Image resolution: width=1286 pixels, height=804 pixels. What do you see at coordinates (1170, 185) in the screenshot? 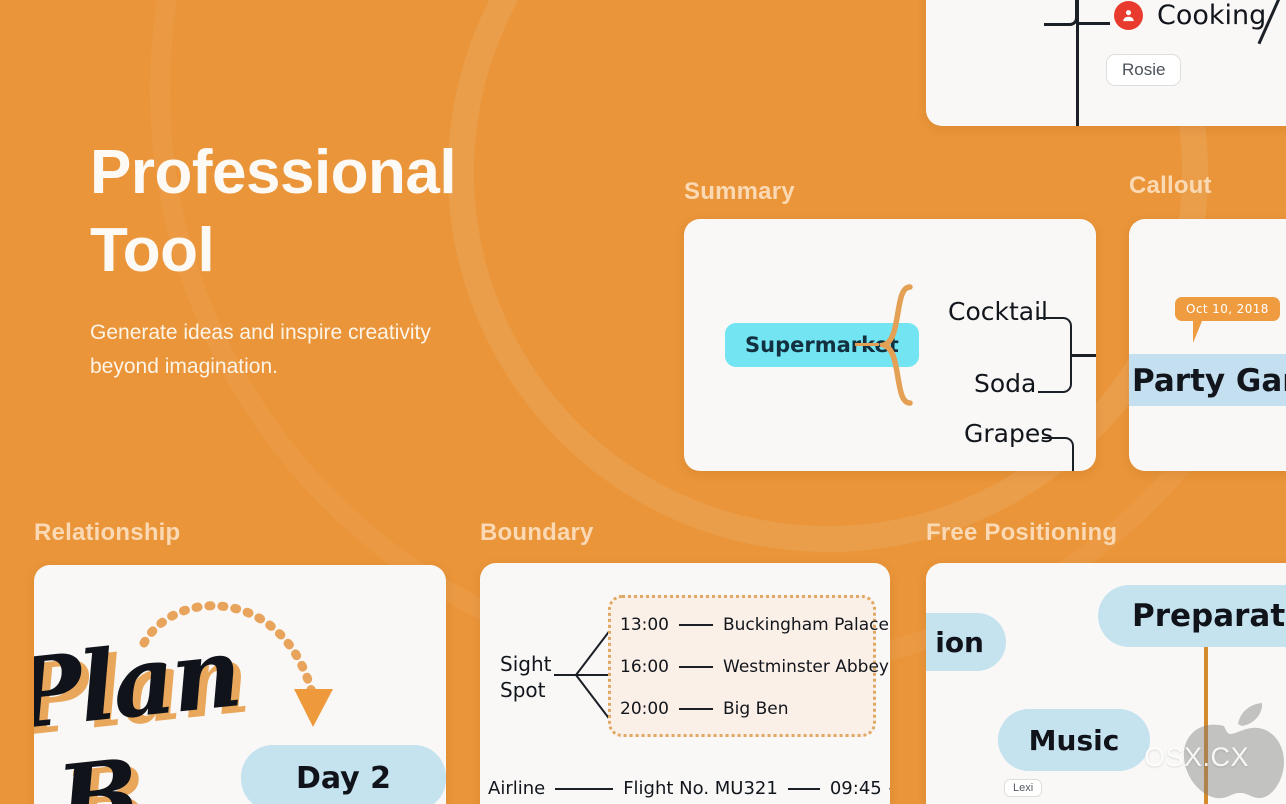
I see `section-label-callout: Callout` at bounding box center [1170, 185].